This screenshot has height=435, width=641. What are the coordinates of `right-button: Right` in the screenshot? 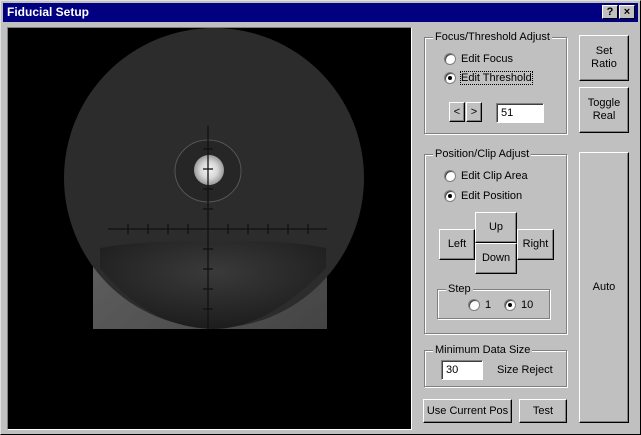 It's located at (535, 244).